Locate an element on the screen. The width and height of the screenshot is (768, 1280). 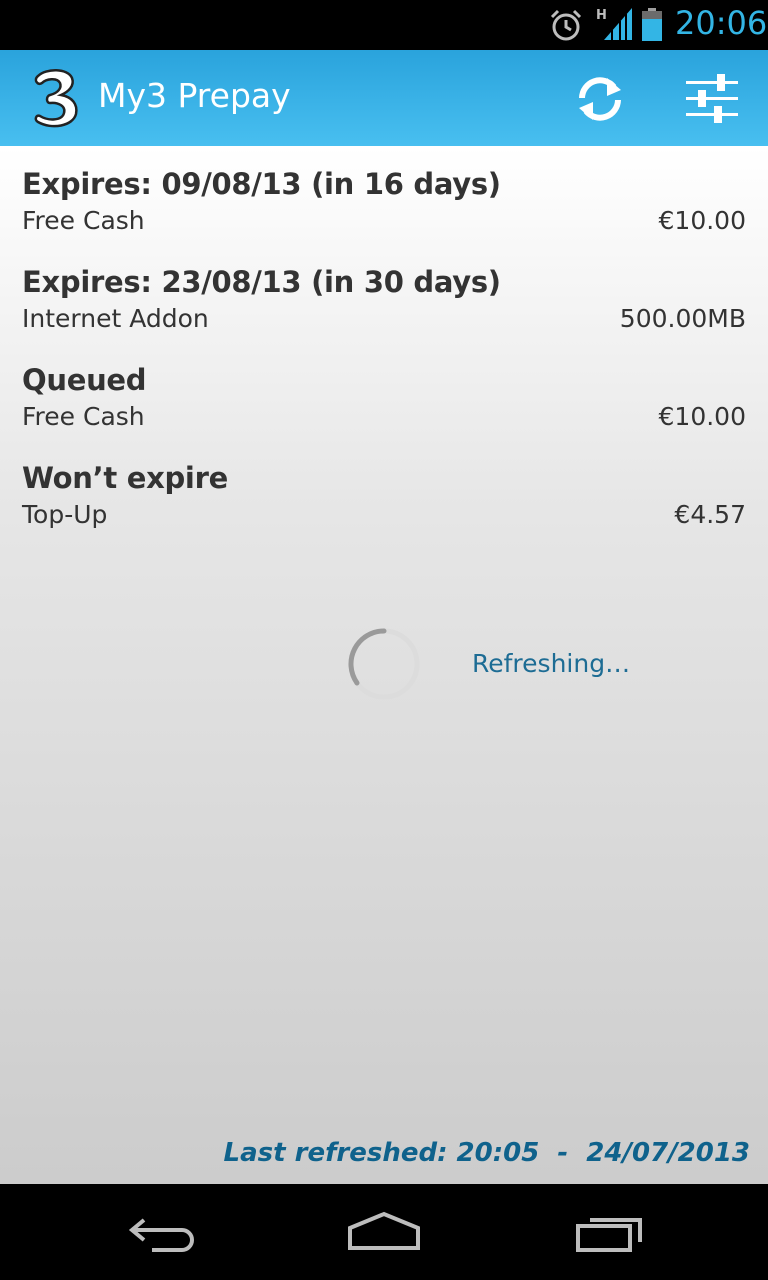
settings-sliders-icon is located at coordinates (712, 99).